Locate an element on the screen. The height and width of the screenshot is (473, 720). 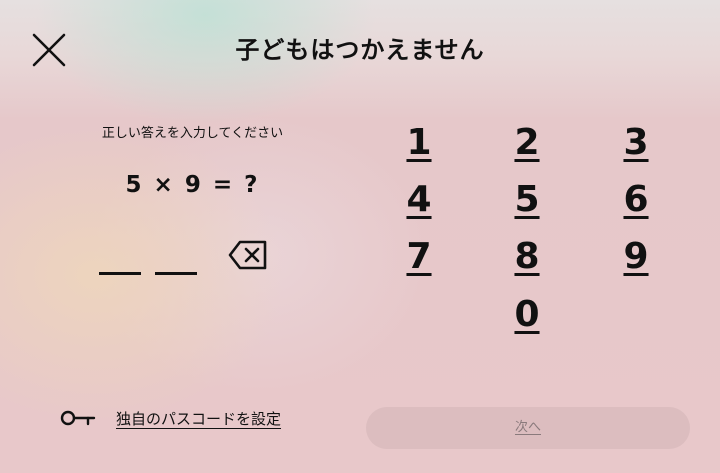
key-4: 4 is located at coordinates (419, 200).